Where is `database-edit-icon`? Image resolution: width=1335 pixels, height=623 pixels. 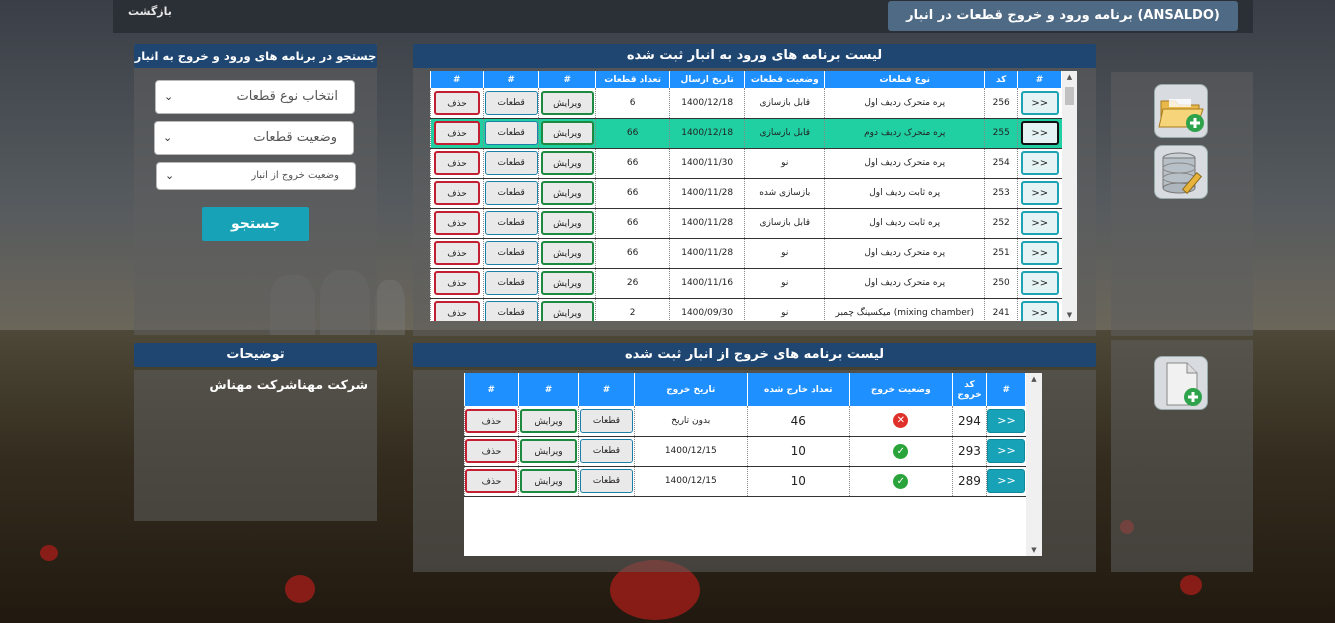
database-edit-icon is located at coordinates (1181, 172).